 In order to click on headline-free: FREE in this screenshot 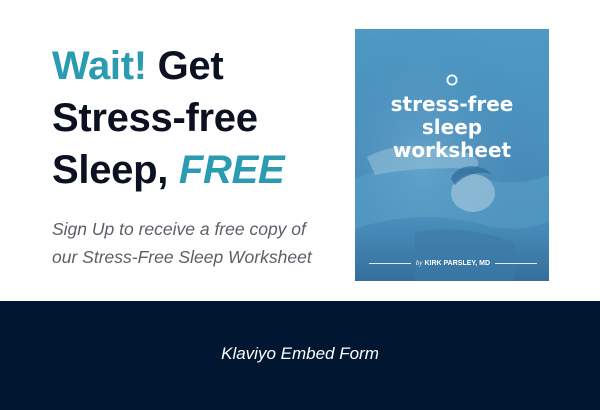, I will do `click(231, 170)`.